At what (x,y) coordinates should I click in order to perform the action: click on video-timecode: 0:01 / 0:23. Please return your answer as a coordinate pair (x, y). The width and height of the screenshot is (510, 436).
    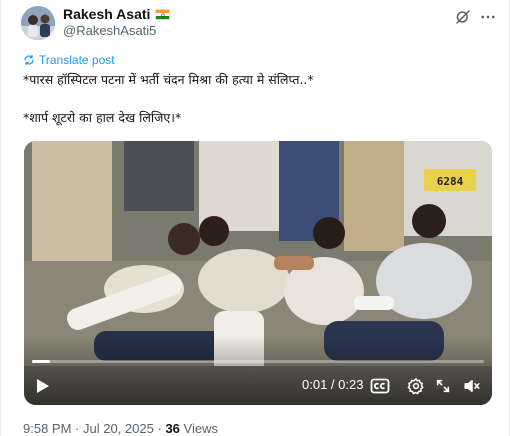
    Looking at the image, I should click on (333, 384).